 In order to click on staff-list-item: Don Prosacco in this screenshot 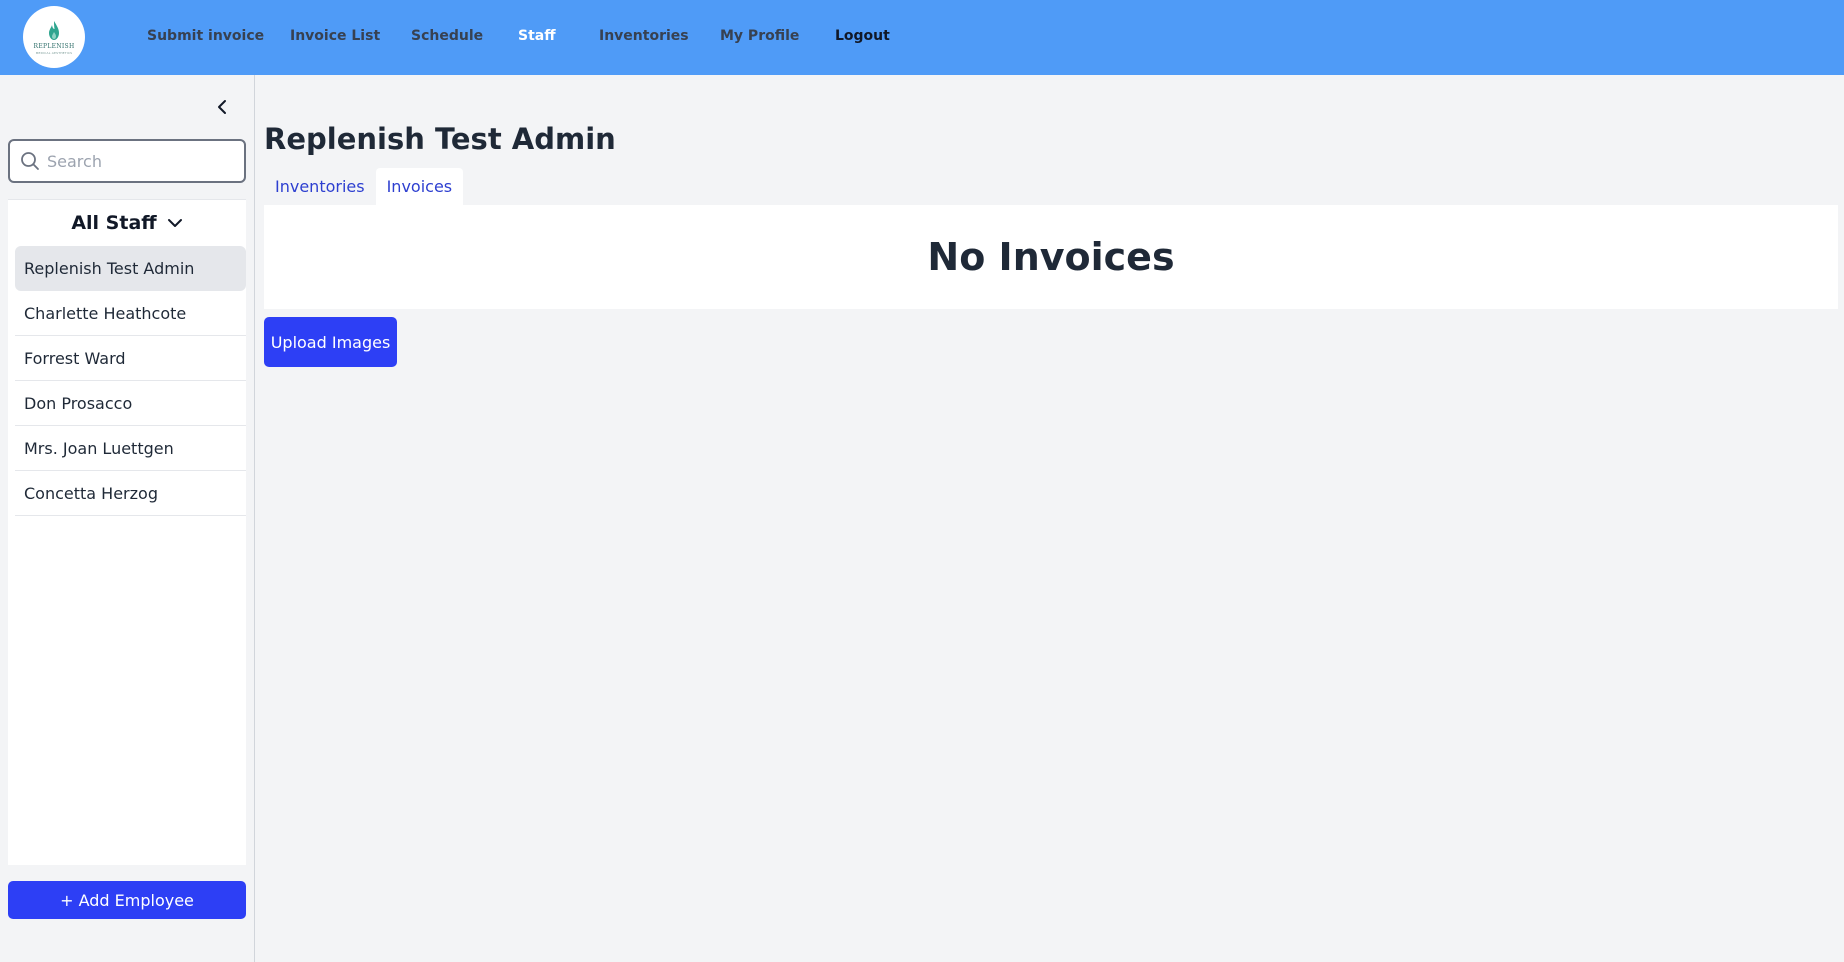, I will do `click(130, 403)`.